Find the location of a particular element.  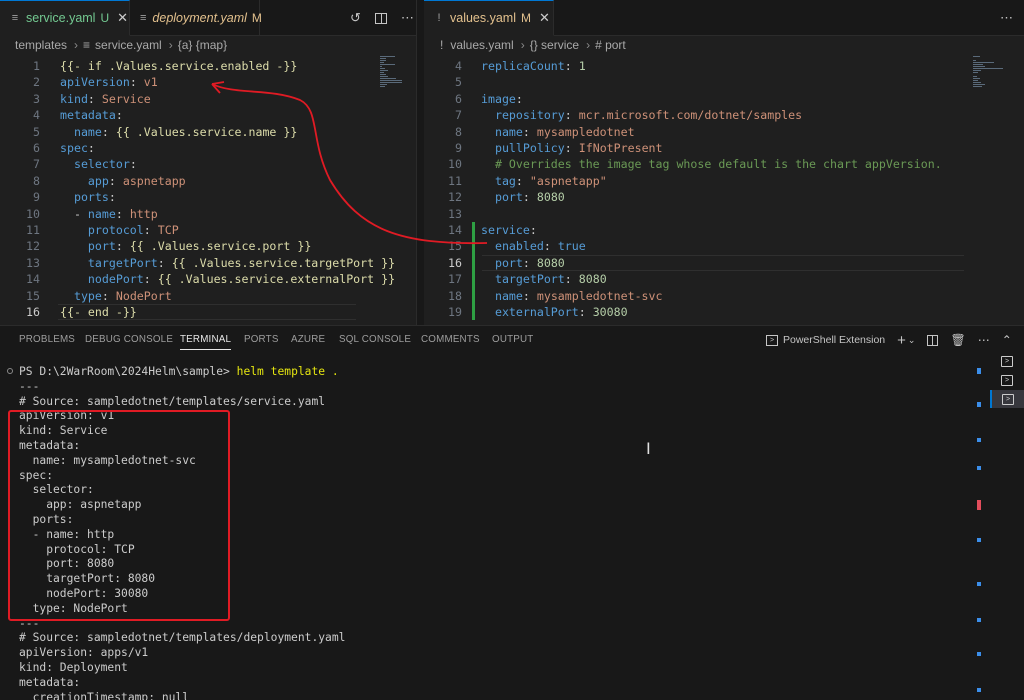

code-line: 16 {{- end -}} is located at coordinates (208, 312).